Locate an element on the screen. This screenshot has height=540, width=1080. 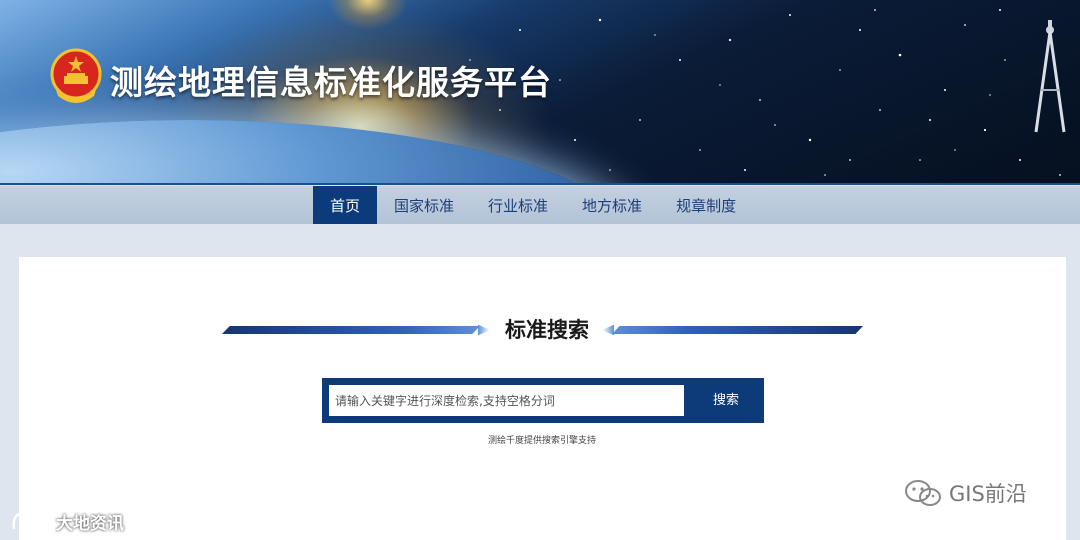
section-header: 标准搜索 is located at coordinates (542, 331).